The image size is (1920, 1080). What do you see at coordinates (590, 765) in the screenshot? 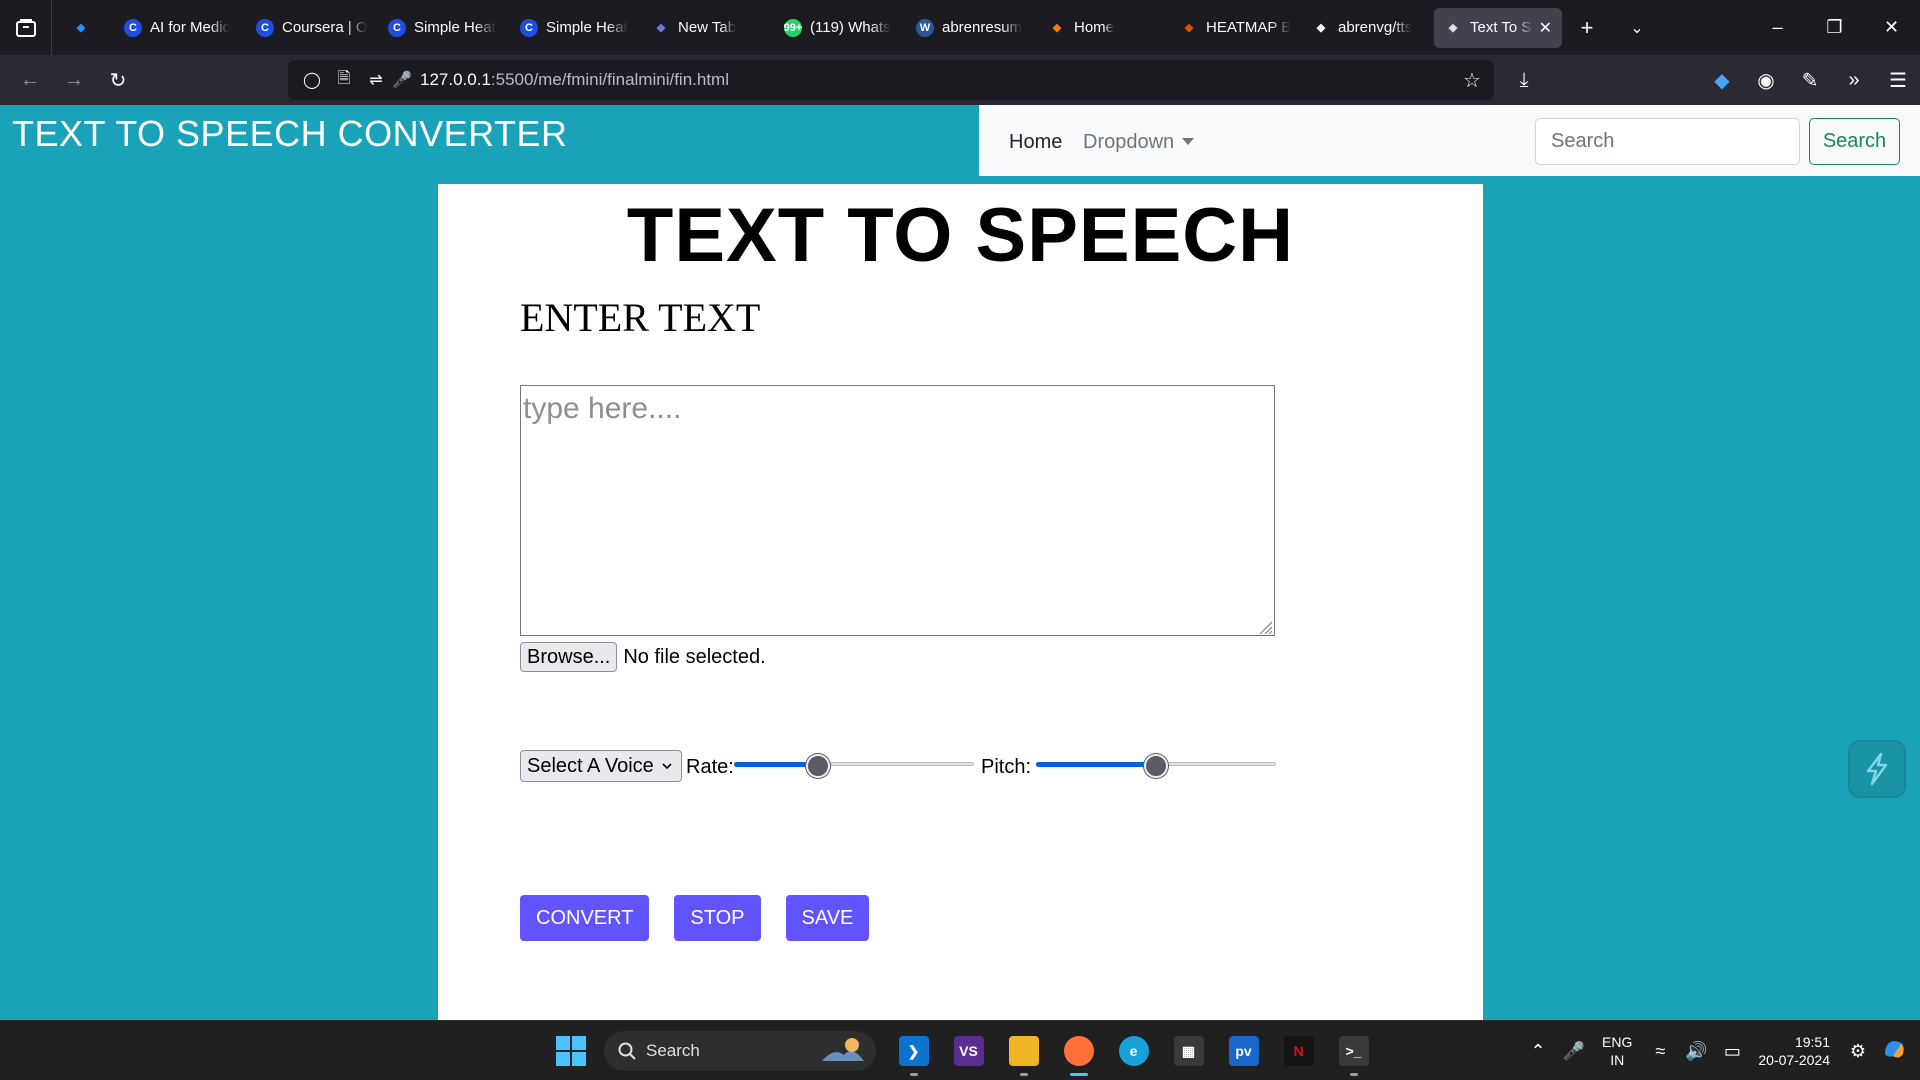
I see `voice-select-value: Select A Voice` at bounding box center [590, 765].